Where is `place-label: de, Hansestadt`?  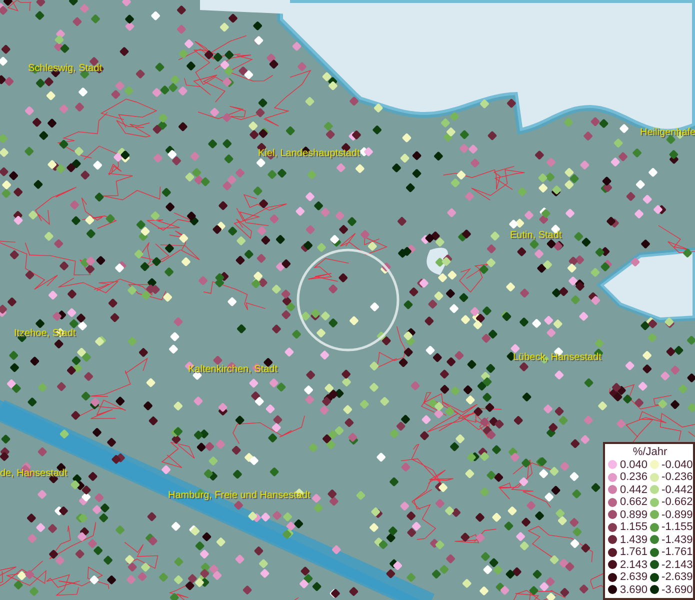 place-label: de, Hansestadt is located at coordinates (34, 473).